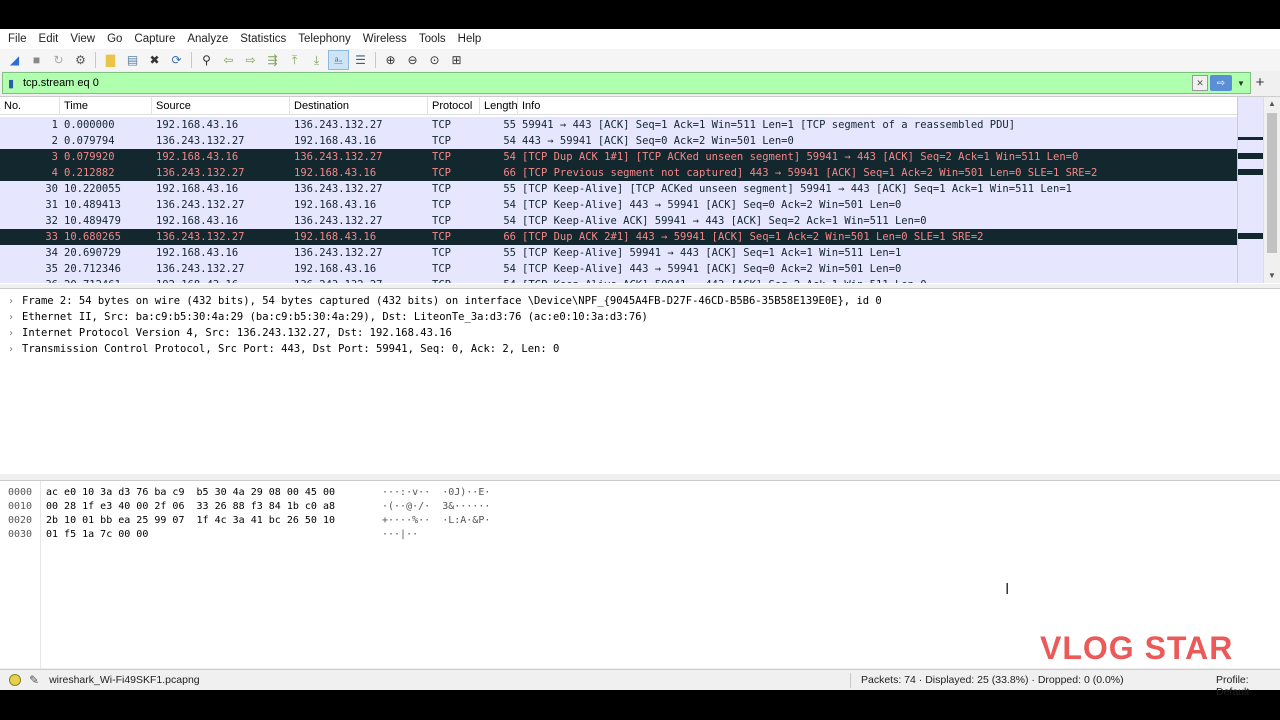 This screenshot has width=1280, height=720. I want to click on byte-ascii: +····%·· ·L:A·&P·, so click(436, 520).